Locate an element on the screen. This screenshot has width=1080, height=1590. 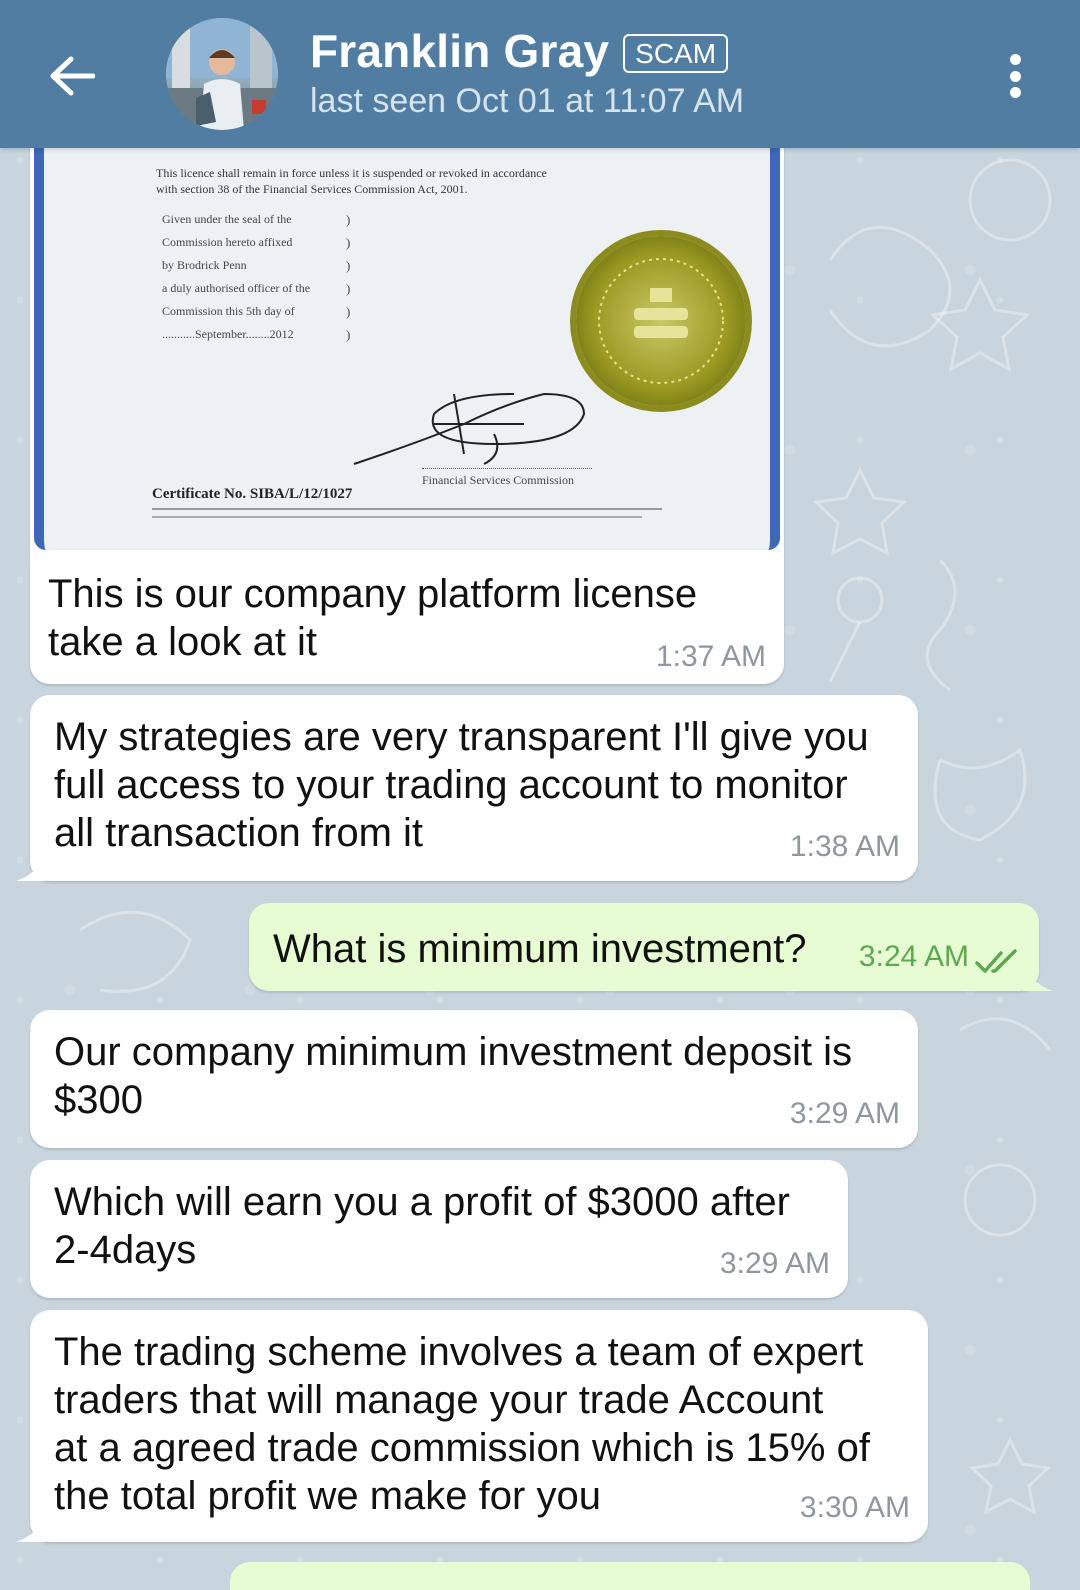
avatar is located at coordinates (222, 74).